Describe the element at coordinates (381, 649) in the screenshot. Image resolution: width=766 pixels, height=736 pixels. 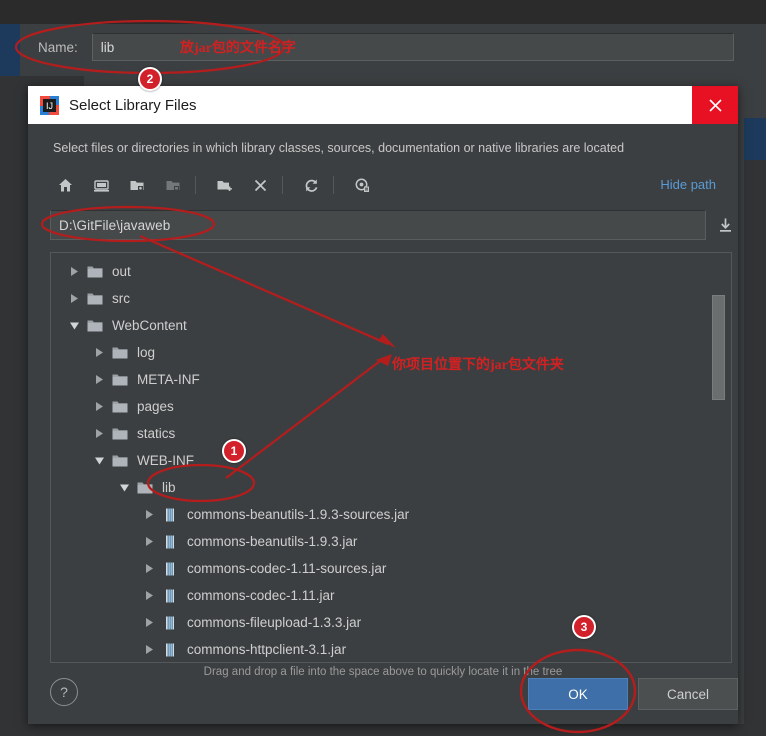
I see `tree-row: commons-httpclient-3.1.jar` at that location.